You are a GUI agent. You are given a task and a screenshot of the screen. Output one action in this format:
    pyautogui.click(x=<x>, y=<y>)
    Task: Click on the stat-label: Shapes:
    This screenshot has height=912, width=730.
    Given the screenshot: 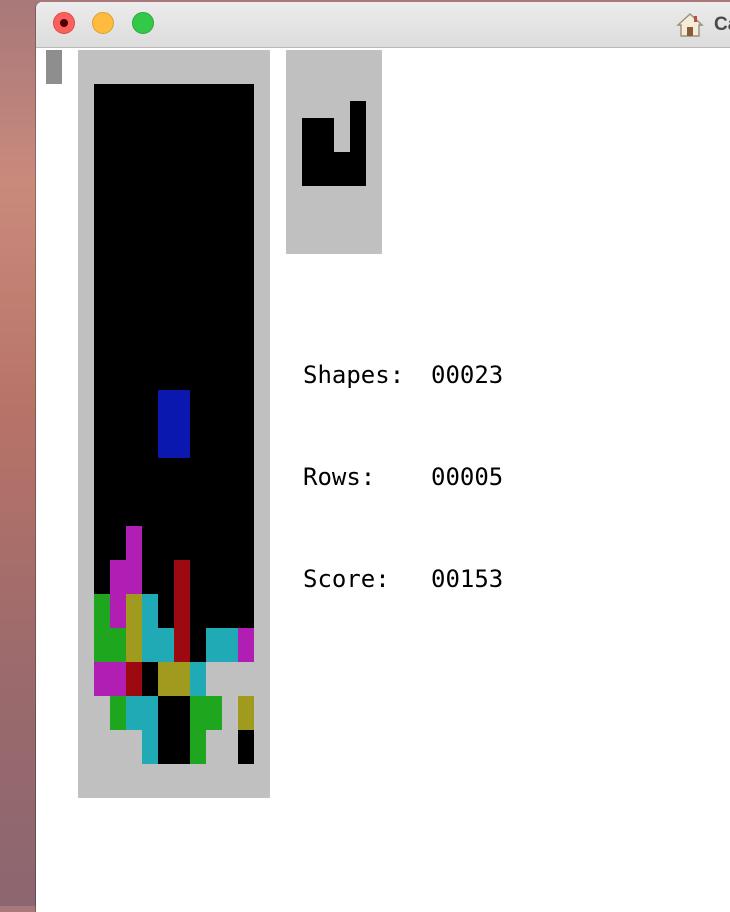 What is the action you would take?
    pyautogui.click(x=354, y=375)
    